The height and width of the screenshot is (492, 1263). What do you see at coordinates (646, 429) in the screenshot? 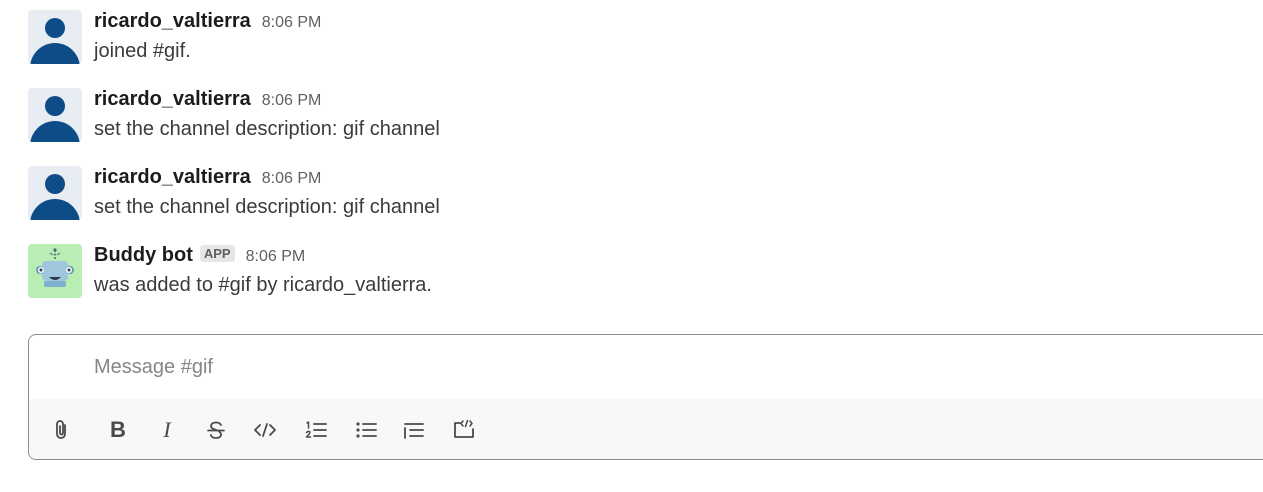
I see `formatting-toolbar: B I` at bounding box center [646, 429].